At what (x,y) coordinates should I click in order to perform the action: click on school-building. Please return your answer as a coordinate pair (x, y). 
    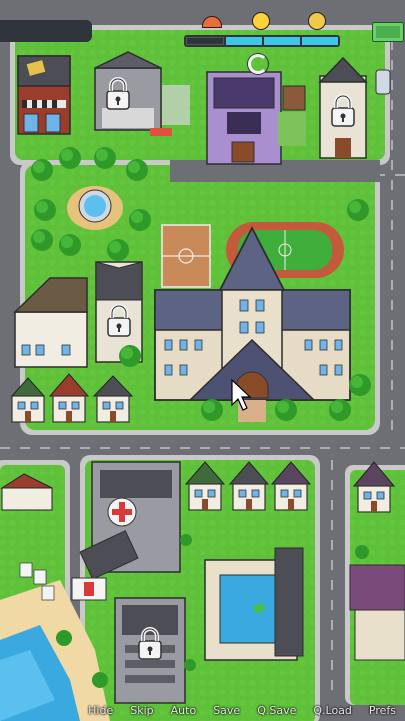
    Looking at the image, I should click on (252, 325).